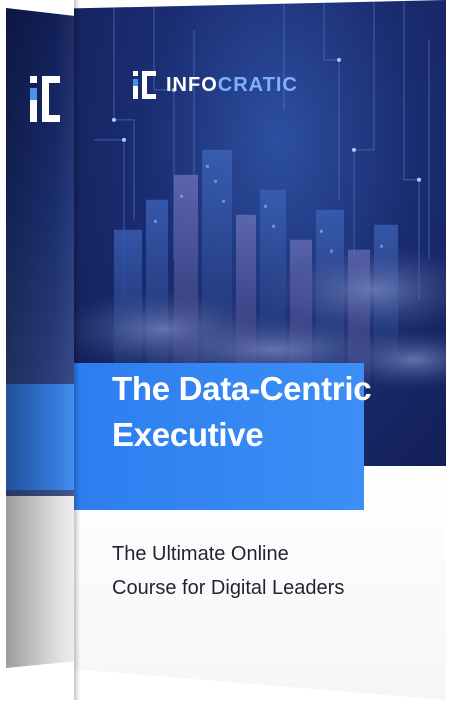  I want to click on infocratic-spine-logo-icon, so click(45, 99).